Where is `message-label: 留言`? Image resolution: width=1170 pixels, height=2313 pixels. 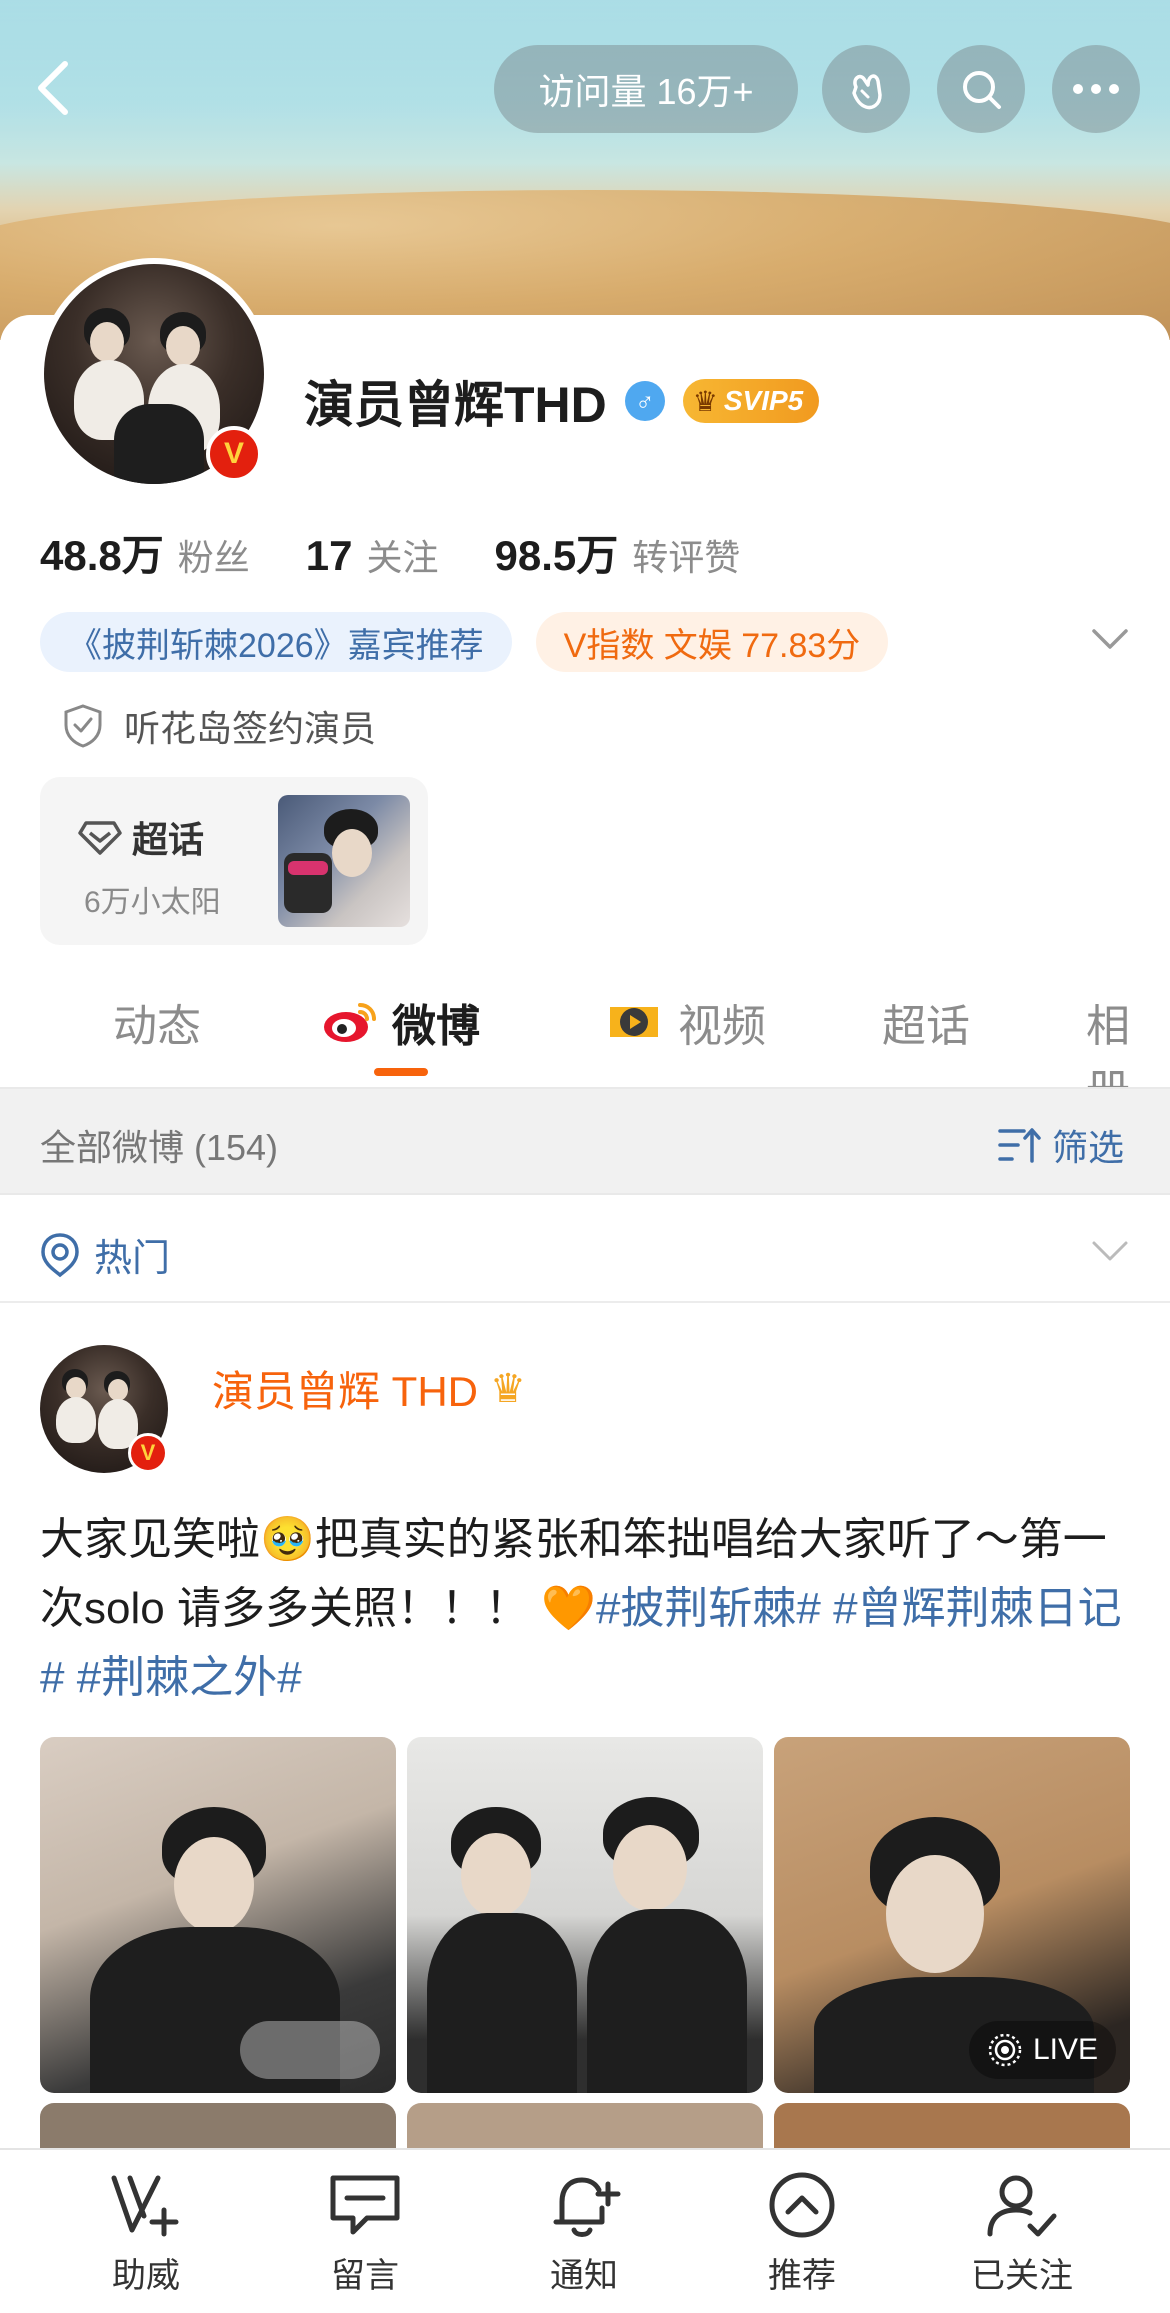 message-label: 留言 is located at coordinates (365, 2276).